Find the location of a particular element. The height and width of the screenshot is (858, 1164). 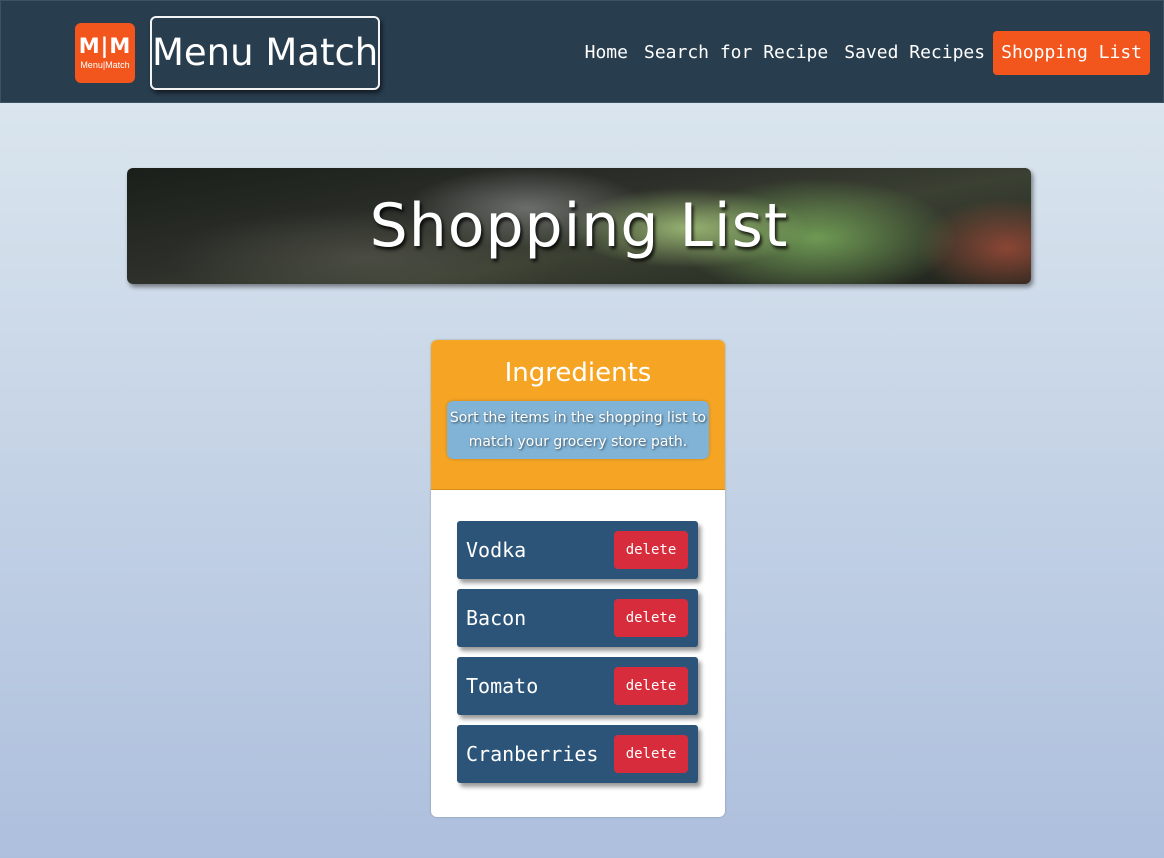

page-title: Shopping List is located at coordinates (579, 226).